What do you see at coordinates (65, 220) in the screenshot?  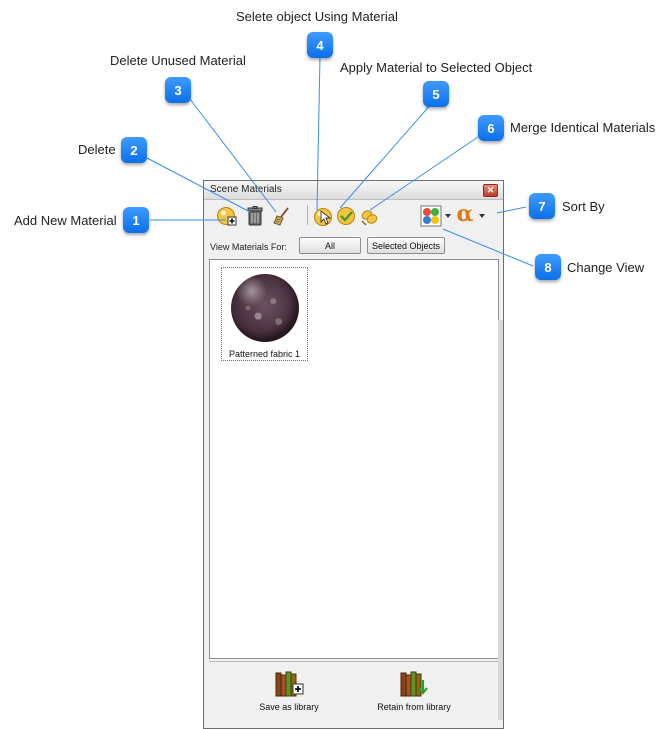 I see `note-add-new-material: Add New Material` at bounding box center [65, 220].